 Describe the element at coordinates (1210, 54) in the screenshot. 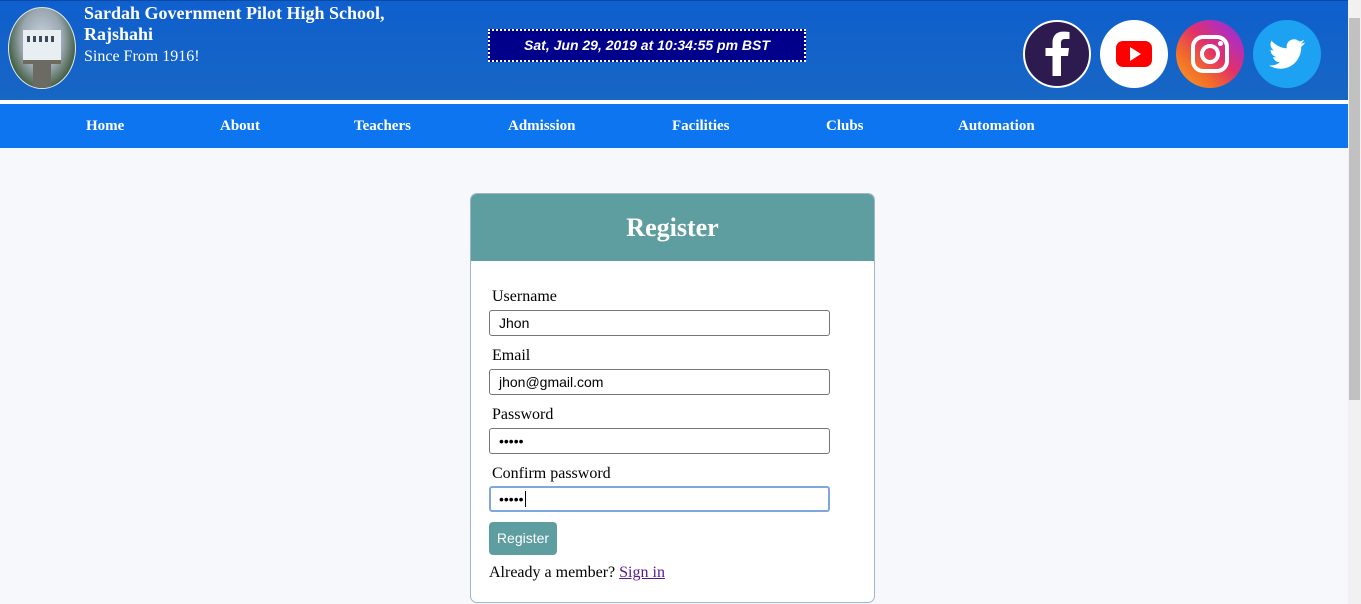

I see `instagram-icon` at that location.